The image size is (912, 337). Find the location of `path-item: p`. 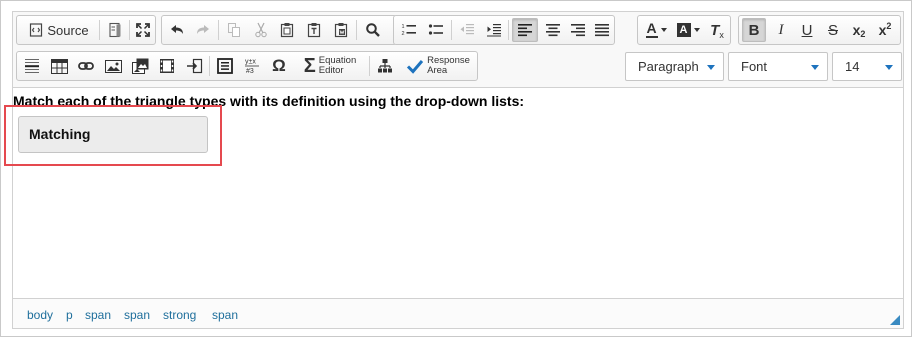

path-item: p is located at coordinates (69, 315).